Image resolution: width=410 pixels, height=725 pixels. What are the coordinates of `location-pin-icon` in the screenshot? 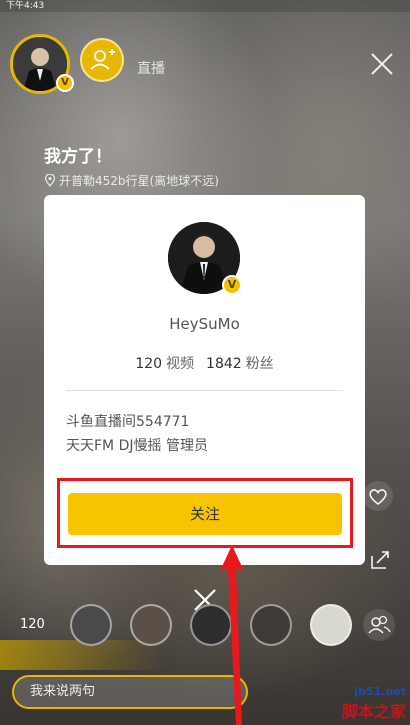 It's located at (50, 180).